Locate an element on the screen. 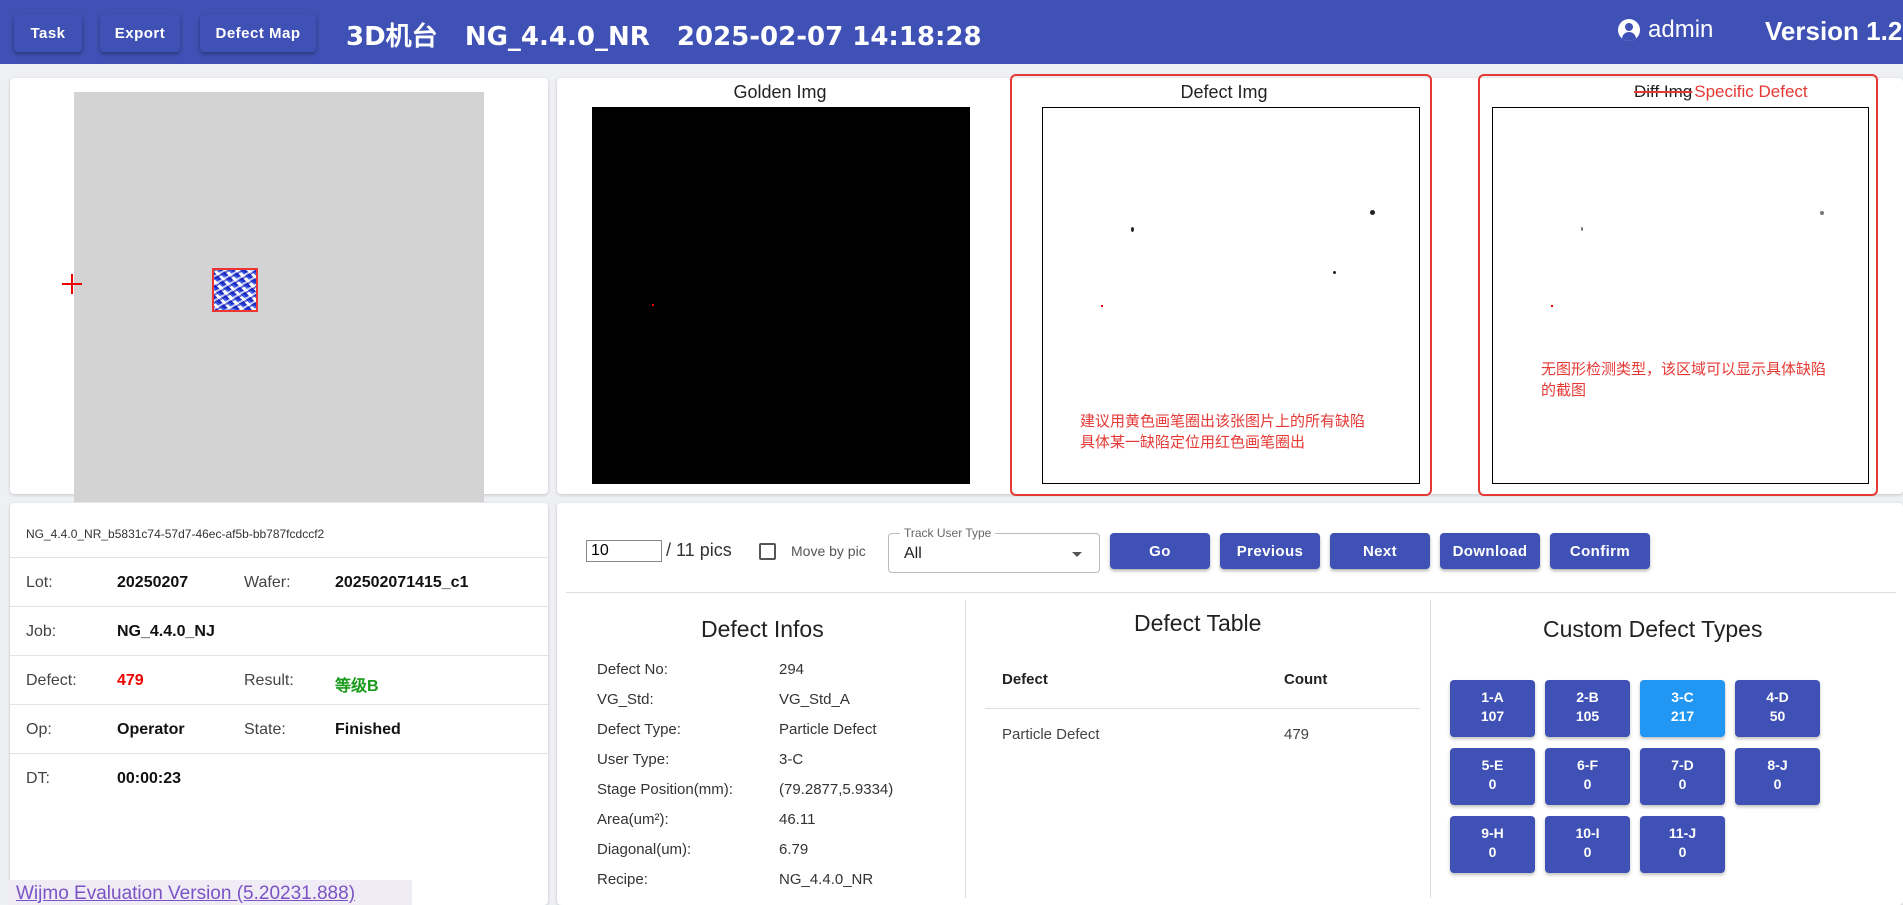 The height and width of the screenshot is (905, 1903). defect-info-label: Defect No: is located at coordinates (632, 669).